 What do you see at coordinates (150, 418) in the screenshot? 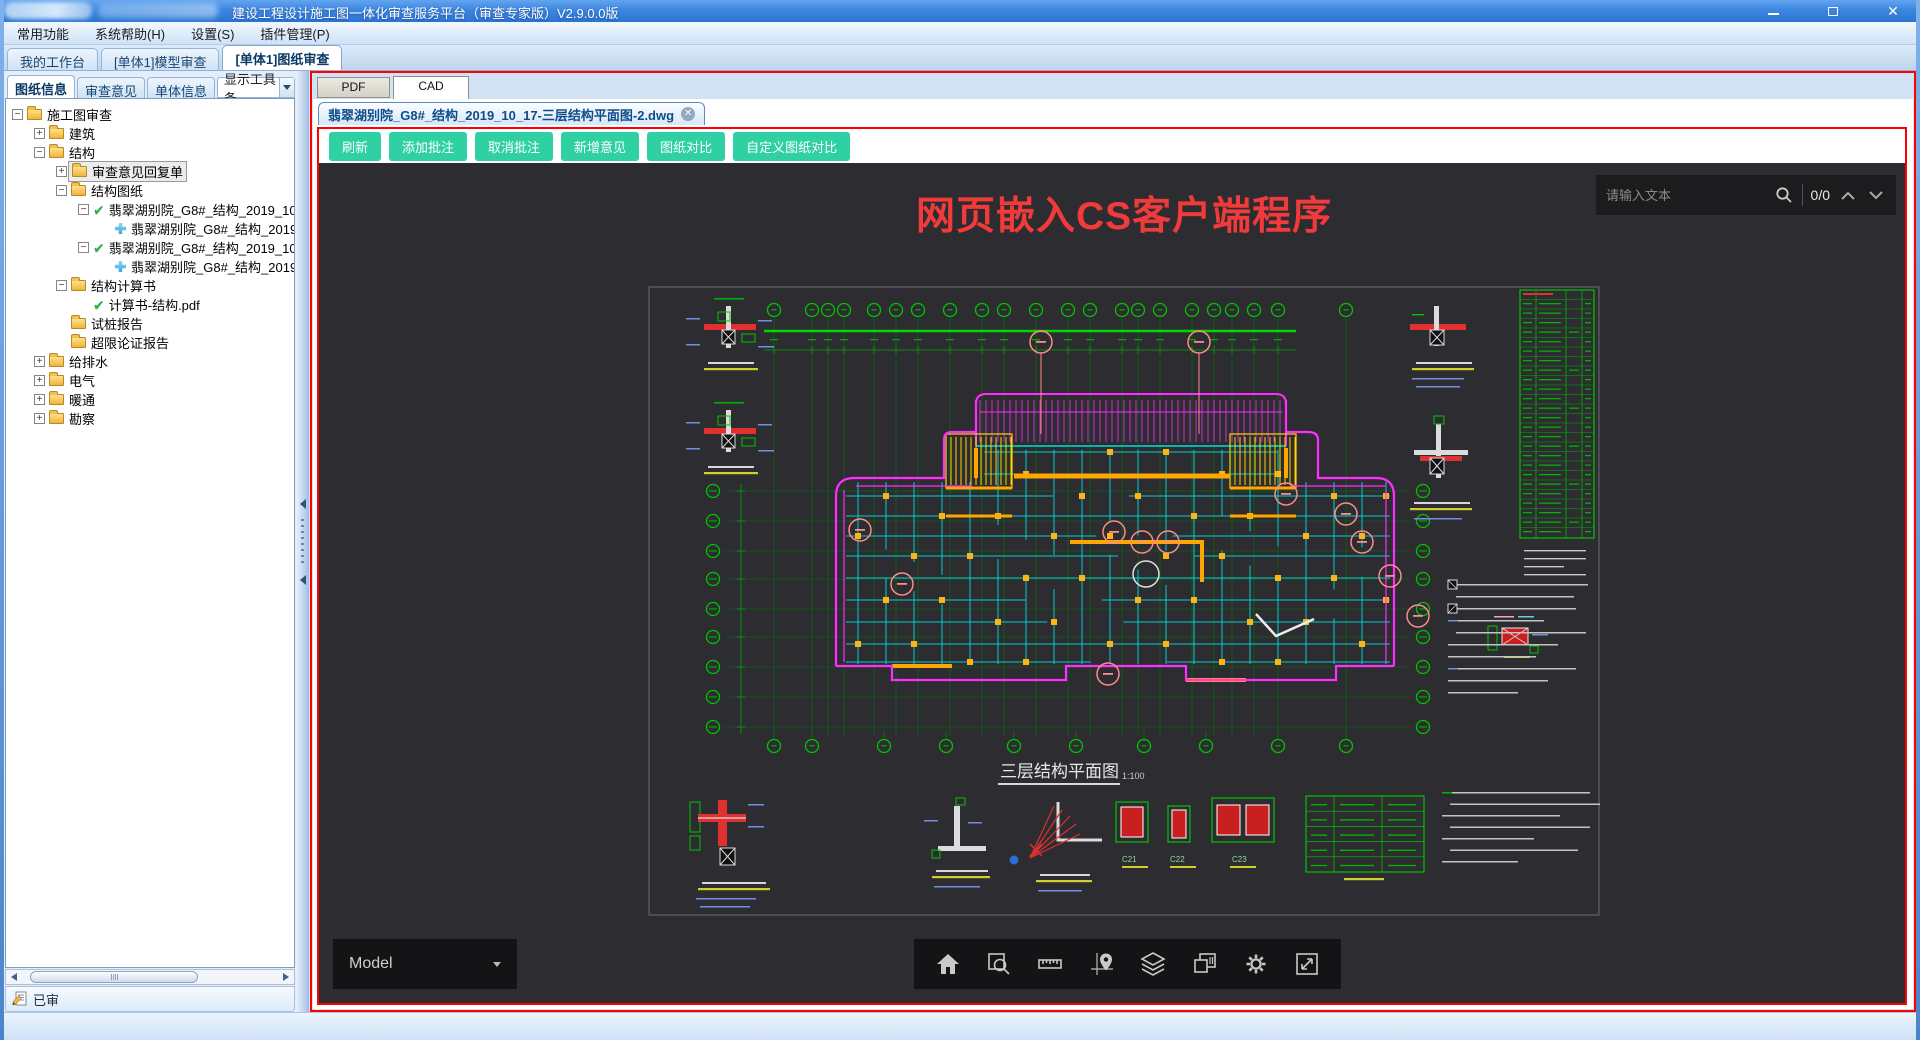
I see `tree-item-survey: + 勘察` at bounding box center [150, 418].